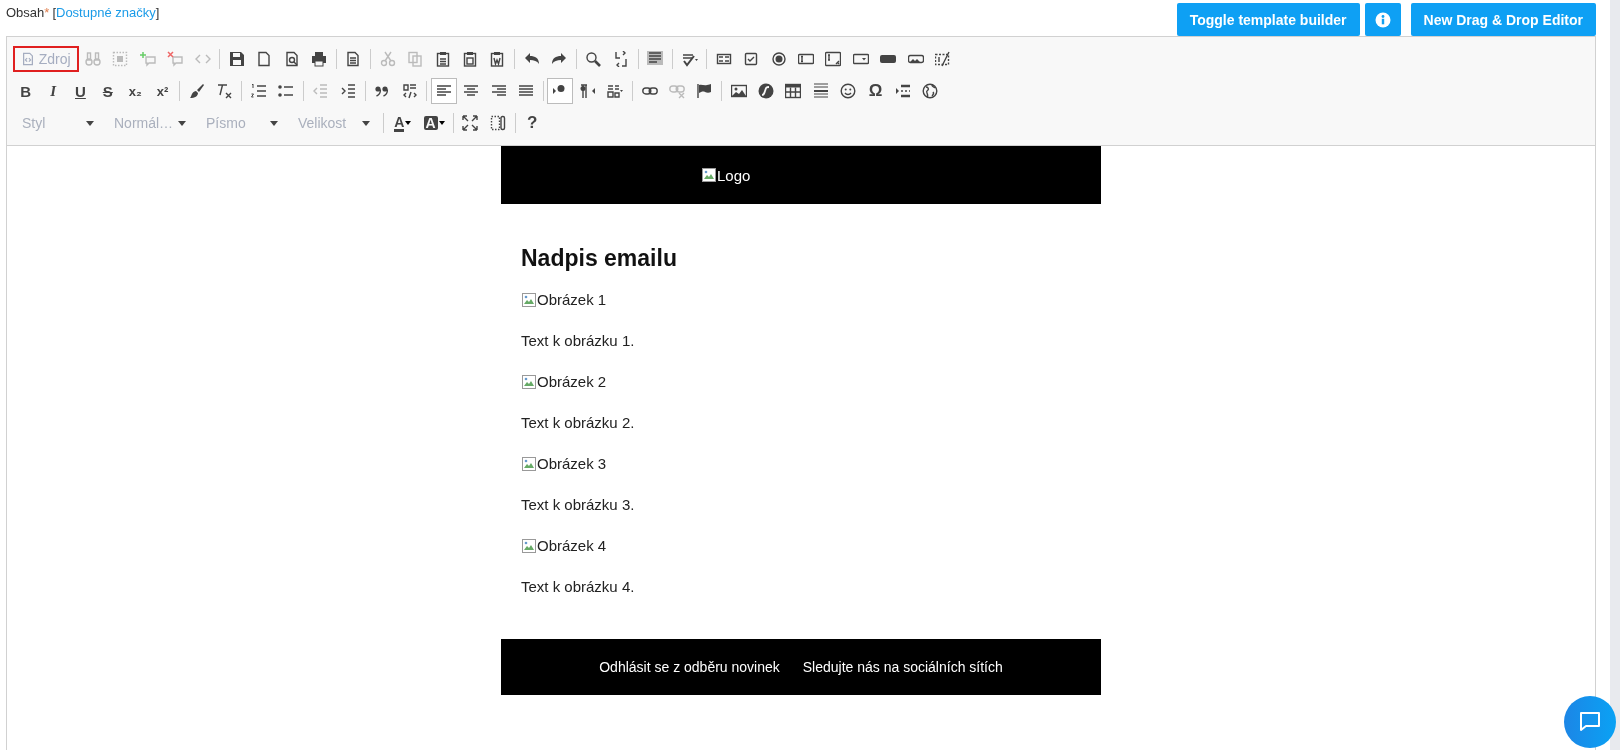 The height and width of the screenshot is (750, 1620). I want to click on indent-icon, so click(347, 91).